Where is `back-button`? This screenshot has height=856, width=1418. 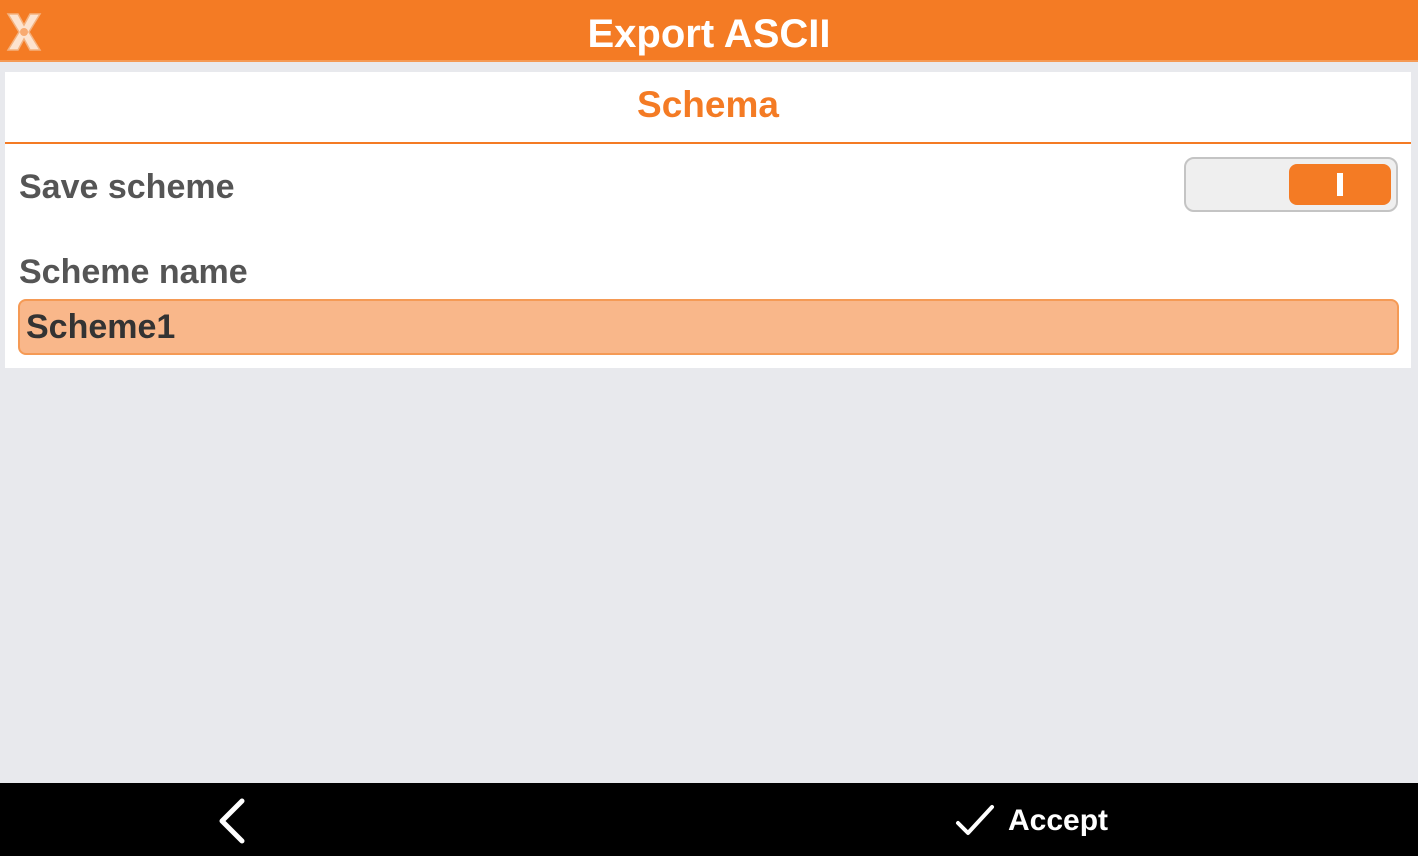 back-button is located at coordinates (230, 821).